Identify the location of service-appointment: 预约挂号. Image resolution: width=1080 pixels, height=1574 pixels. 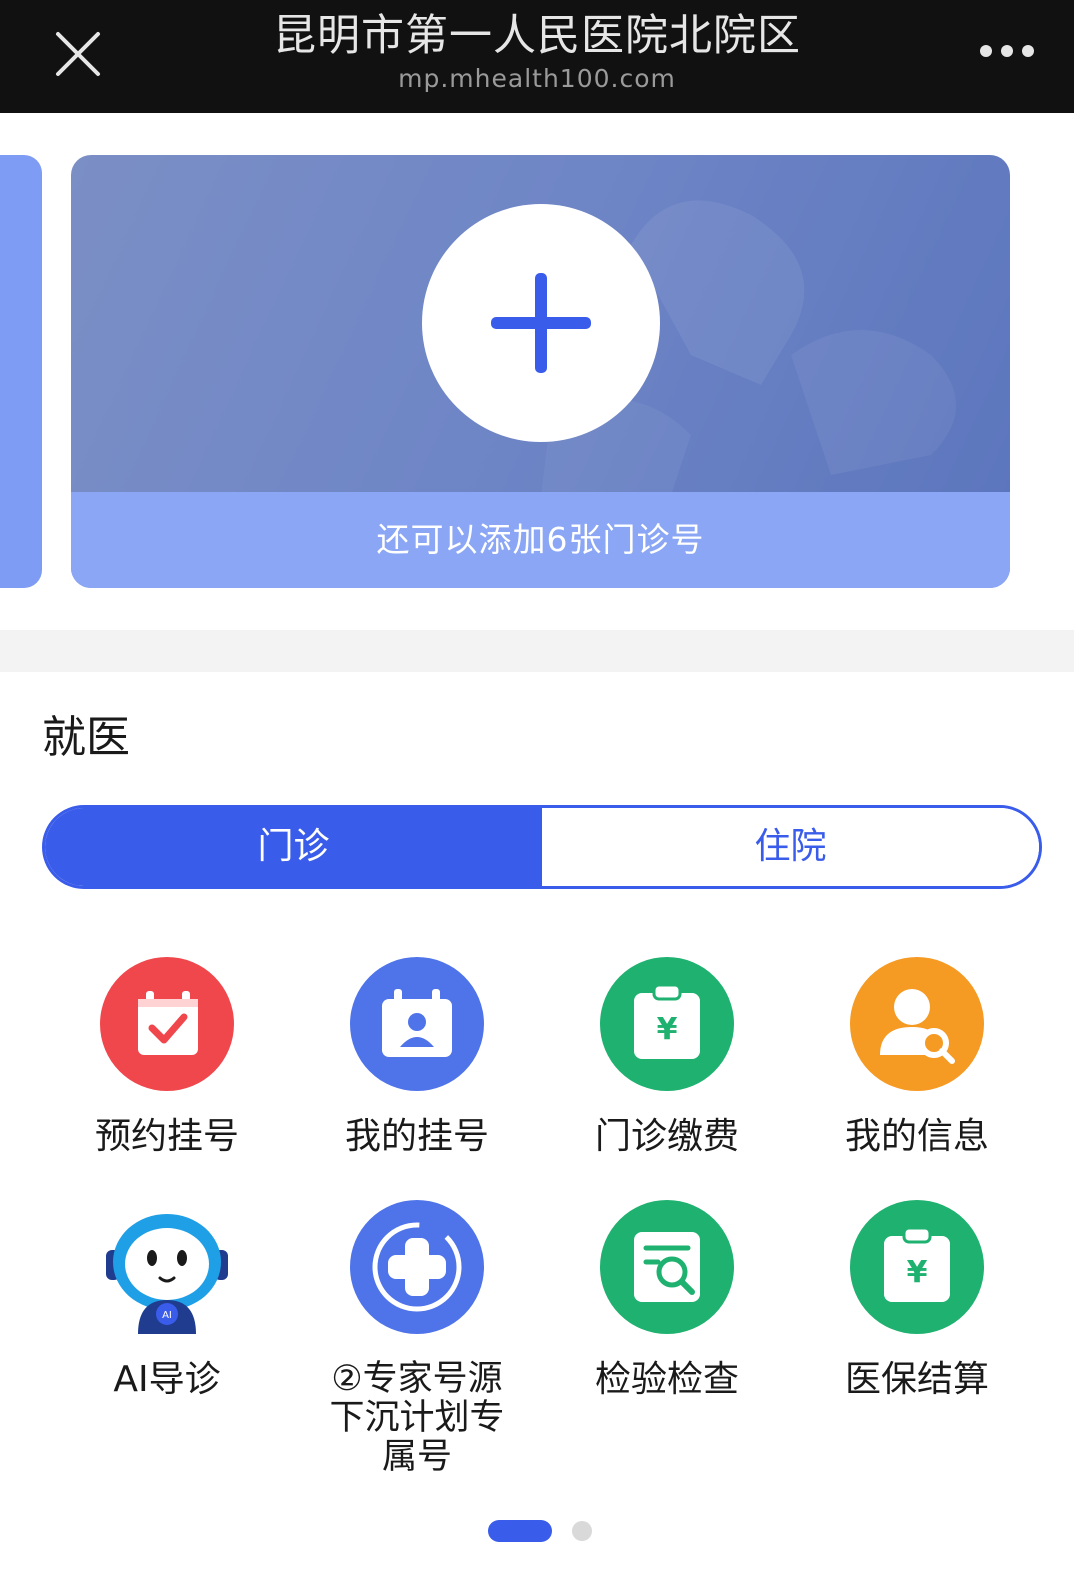
(167, 1062).